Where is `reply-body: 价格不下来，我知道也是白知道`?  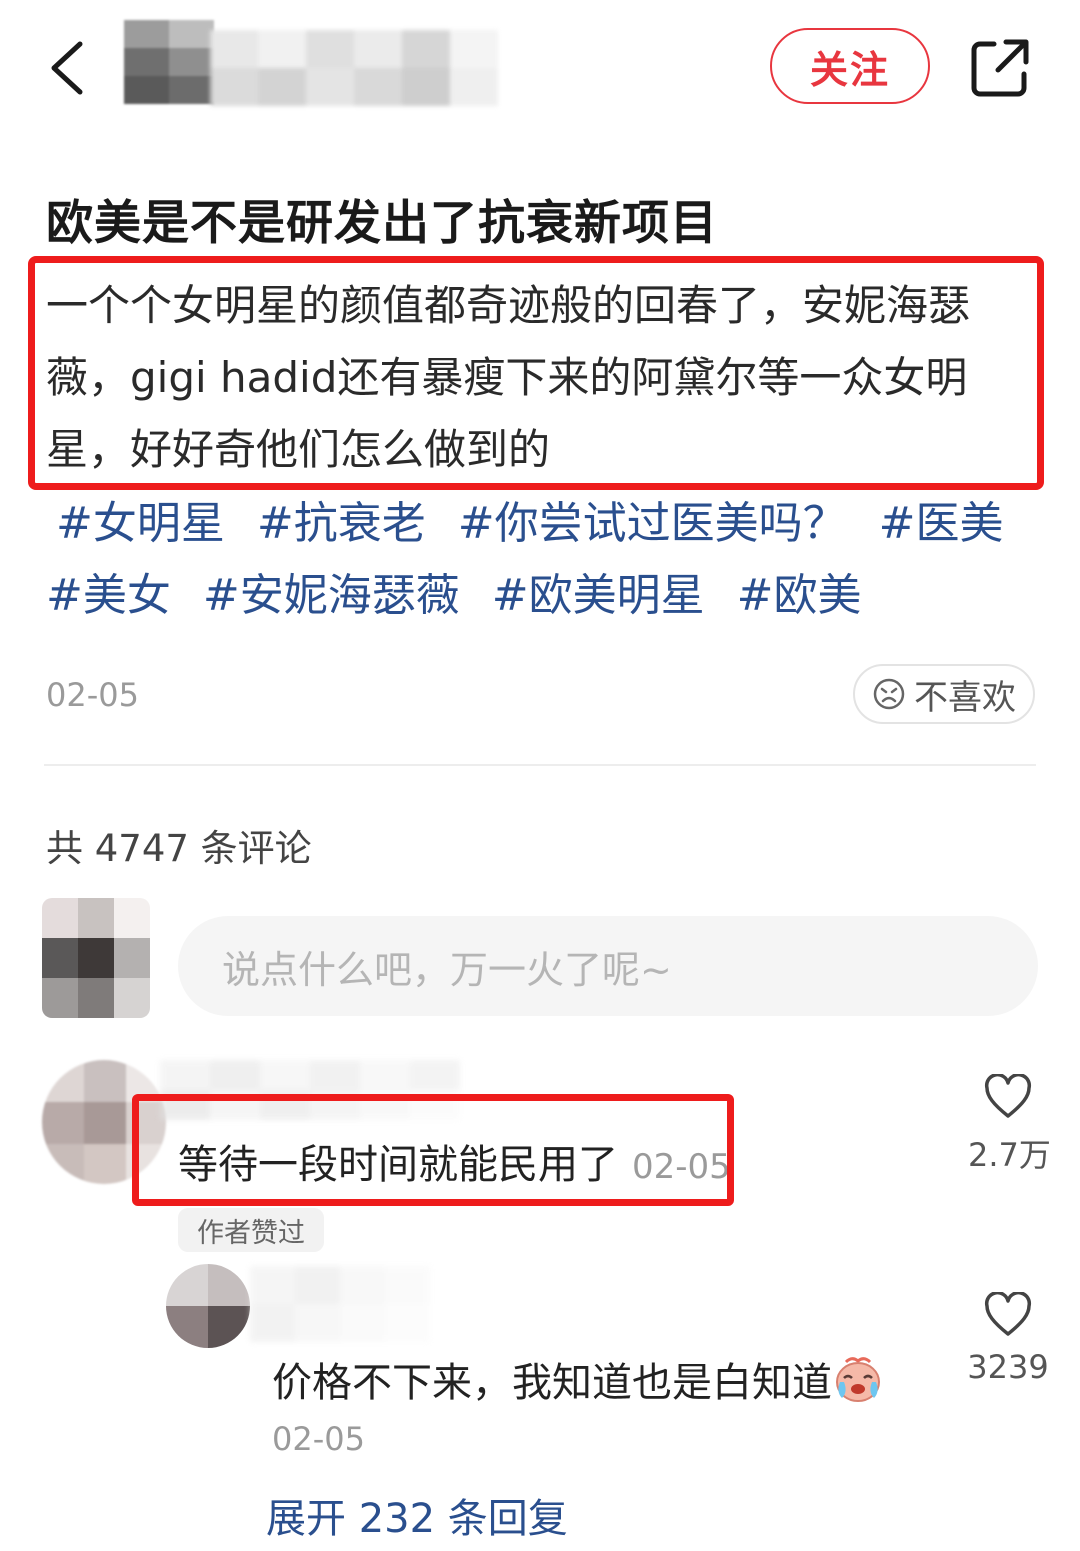 reply-body: 价格不下来，我知道也是白知道 is located at coordinates (552, 1383).